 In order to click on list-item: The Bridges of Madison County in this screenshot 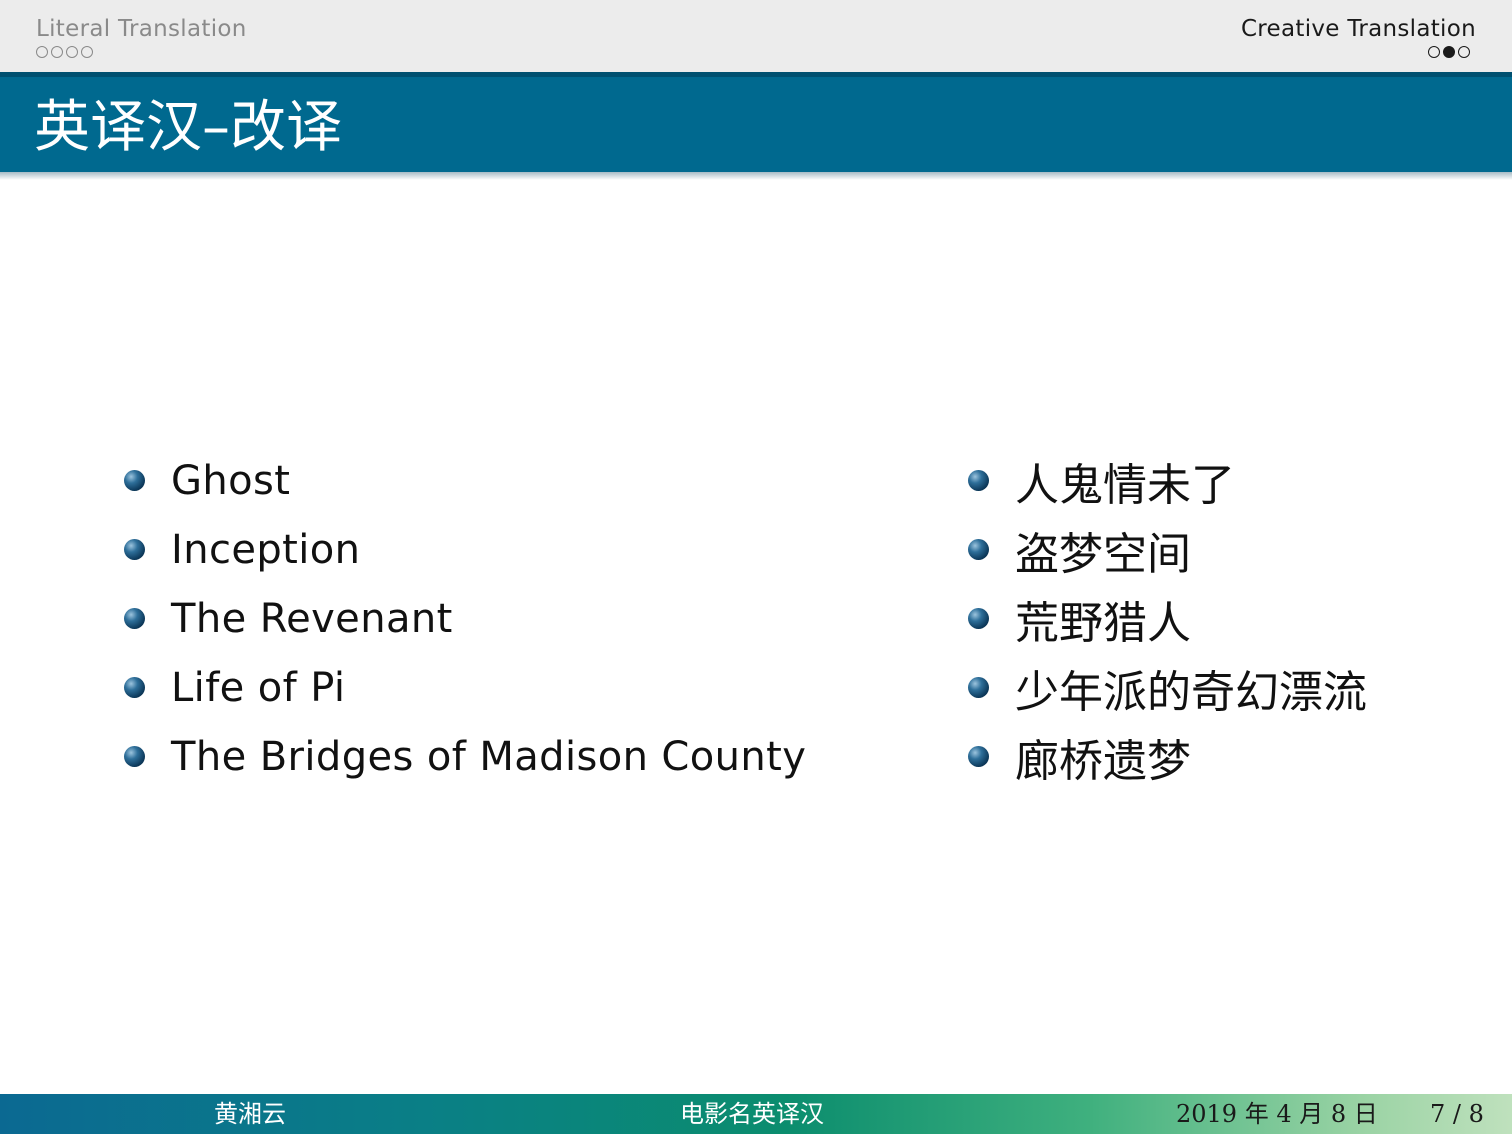, I will do `click(465, 756)`.